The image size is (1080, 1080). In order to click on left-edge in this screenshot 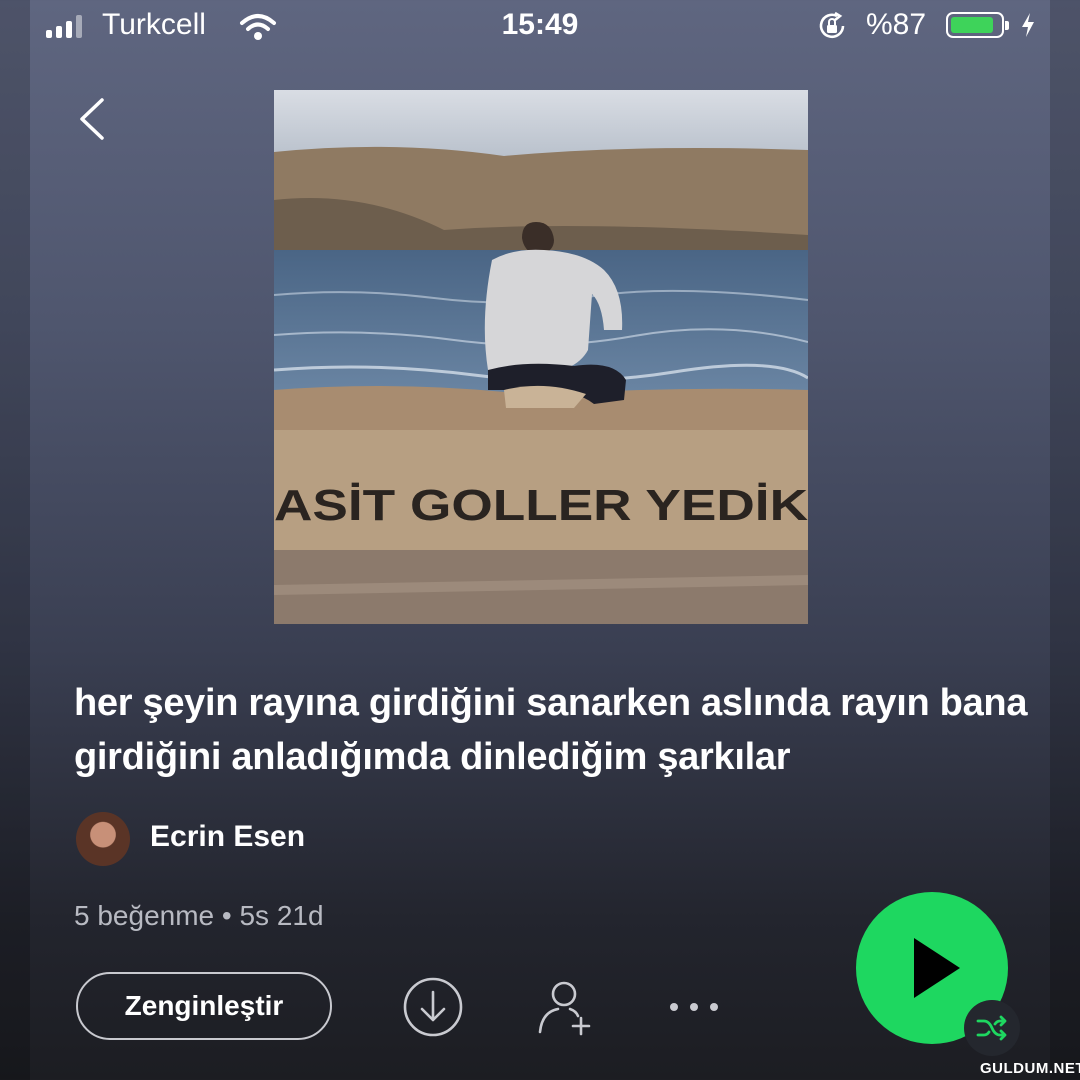, I will do `click(15, 540)`.